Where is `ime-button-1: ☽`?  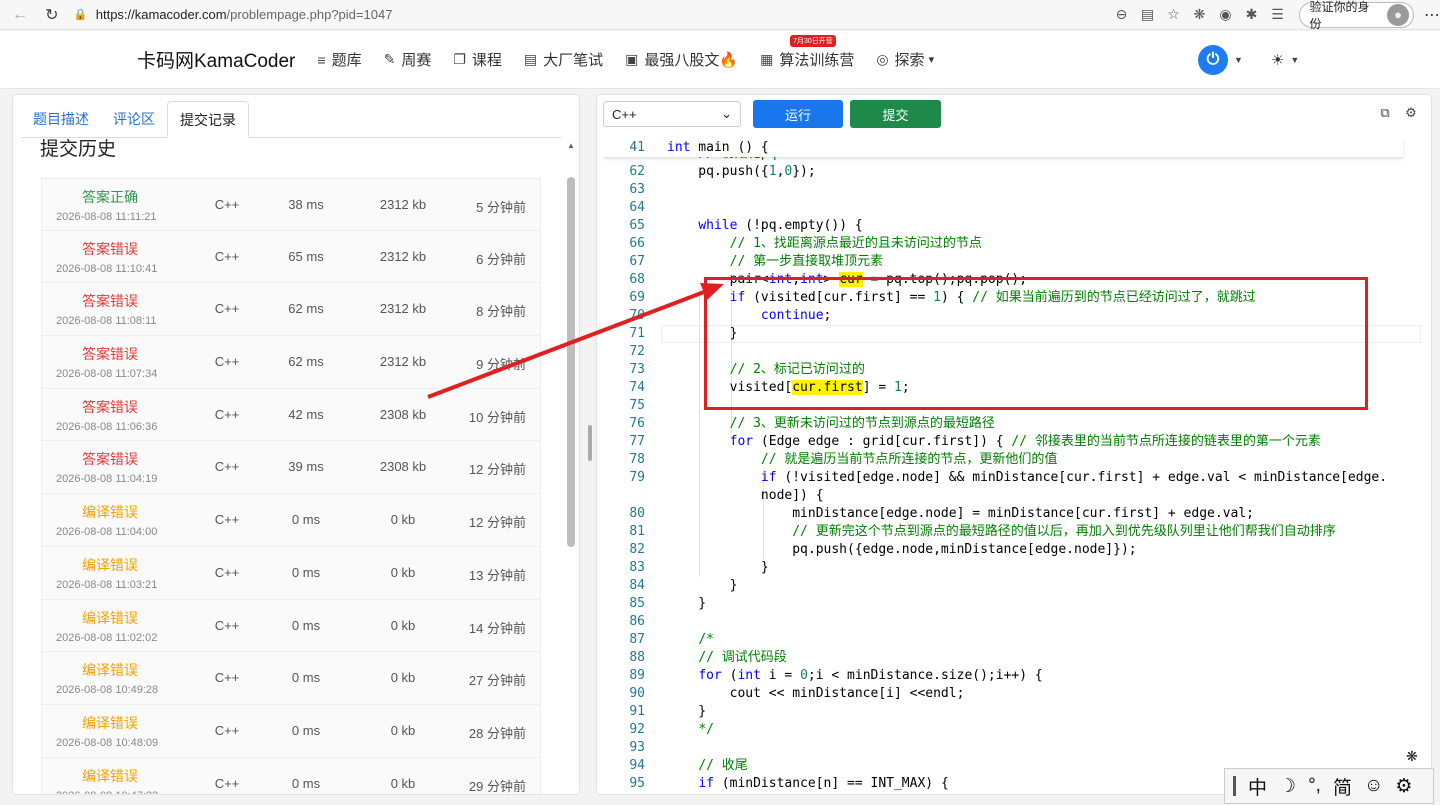
ime-button-1: ☽ is located at coordinates (1287, 786).